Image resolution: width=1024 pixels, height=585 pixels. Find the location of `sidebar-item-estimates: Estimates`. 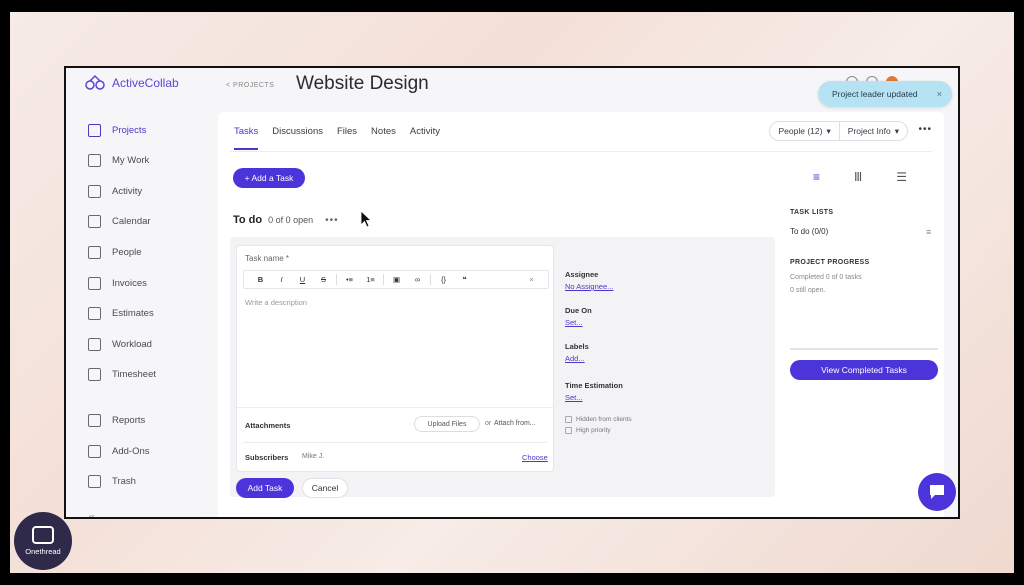

sidebar-item-estimates: Estimates is located at coordinates (121, 313).